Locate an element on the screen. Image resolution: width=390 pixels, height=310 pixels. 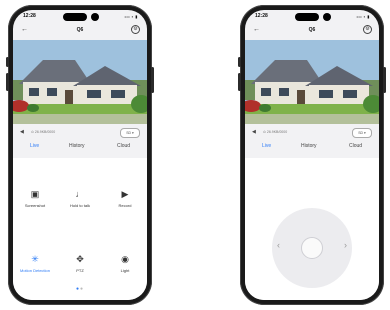
pan-left-icon: ‹ is located at coordinates (278, 245).